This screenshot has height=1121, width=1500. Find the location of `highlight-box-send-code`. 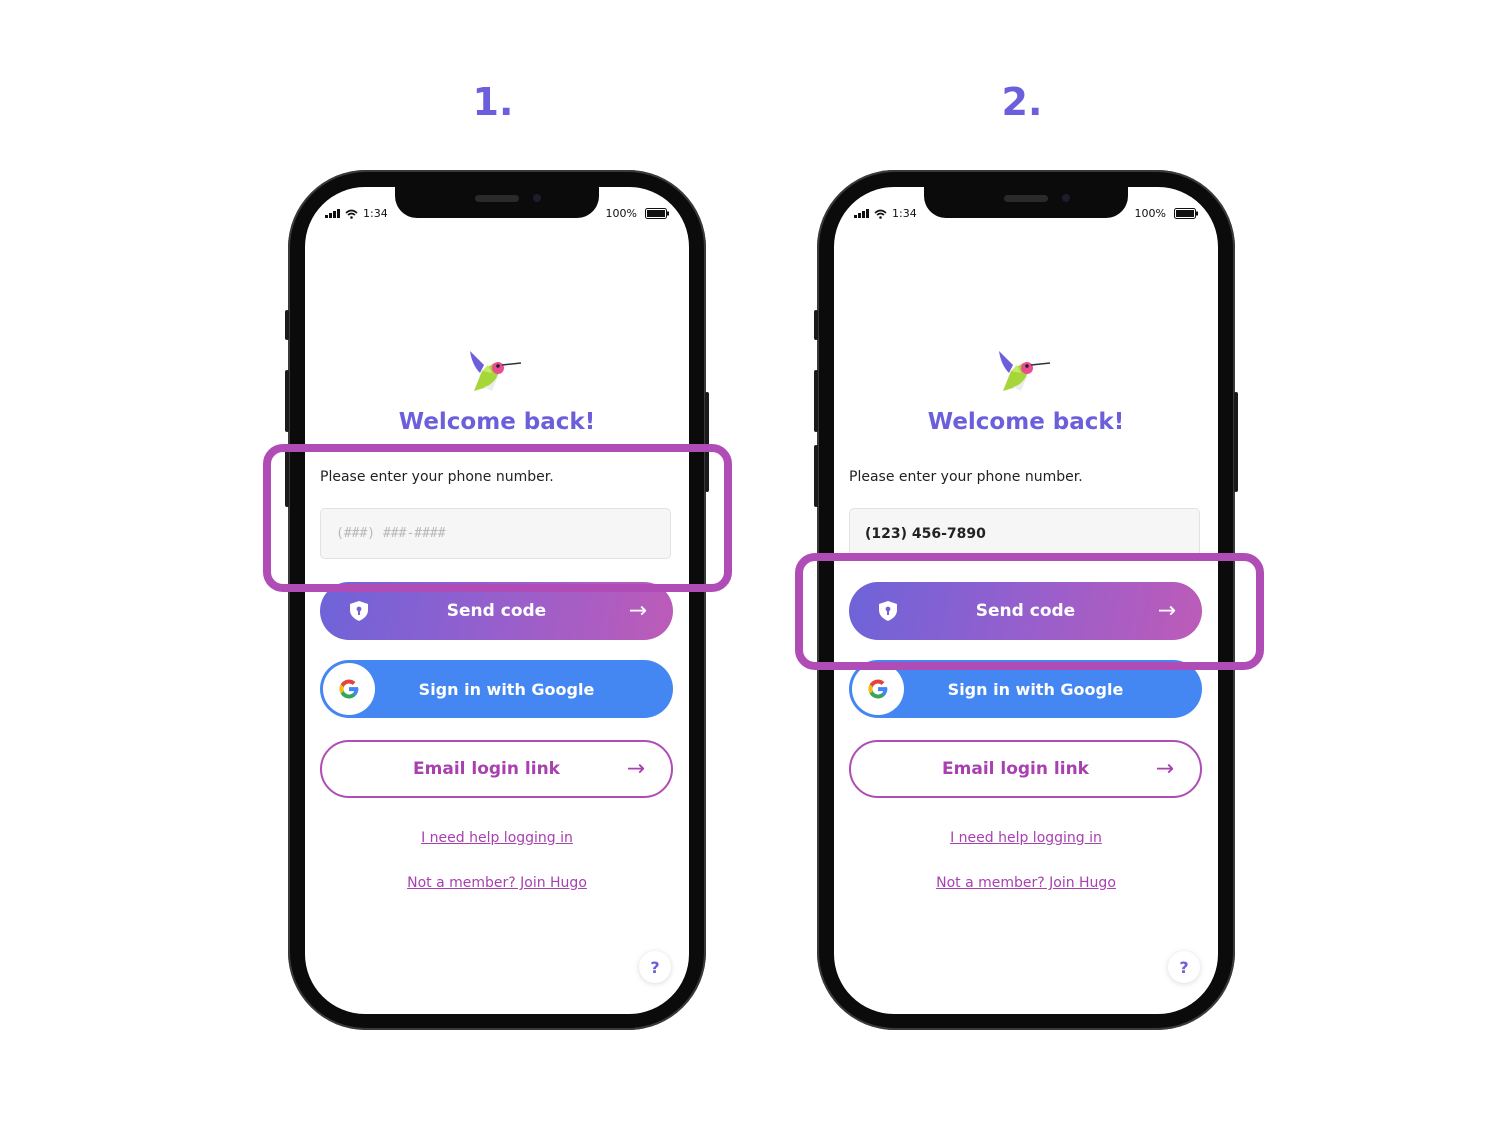

highlight-box-send-code is located at coordinates (1029, 611).